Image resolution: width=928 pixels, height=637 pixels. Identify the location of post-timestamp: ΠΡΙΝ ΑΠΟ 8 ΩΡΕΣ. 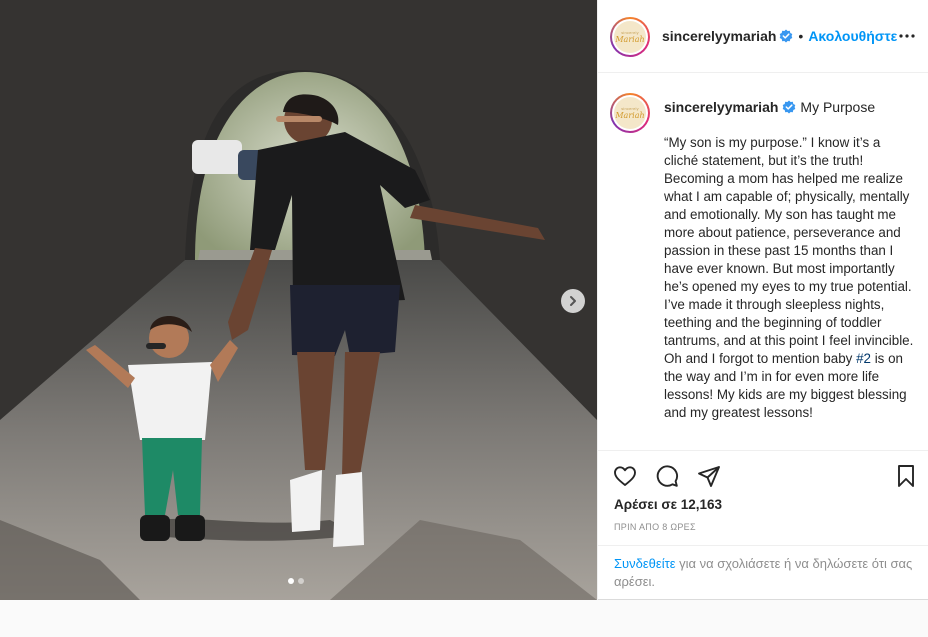
(655, 527).